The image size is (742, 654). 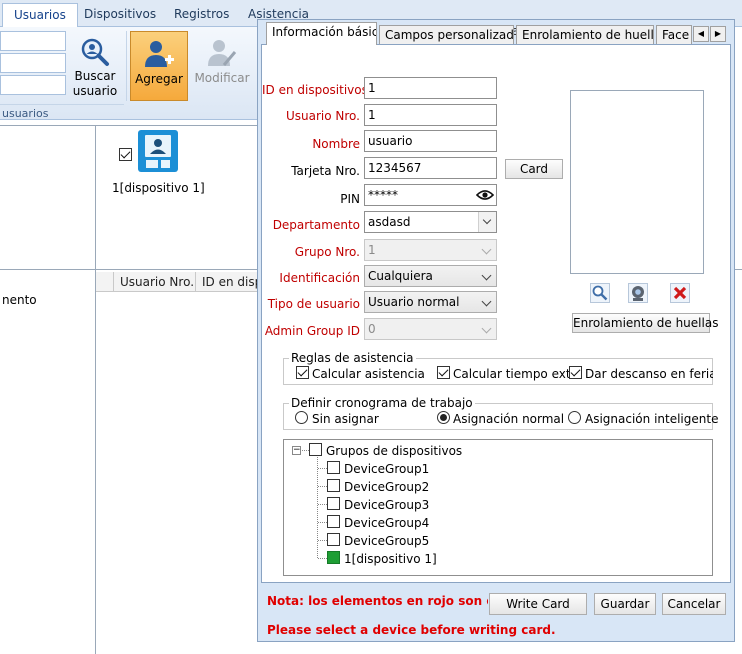 What do you see at coordinates (625, 604) in the screenshot?
I see `guardar-button: Guardar` at bounding box center [625, 604].